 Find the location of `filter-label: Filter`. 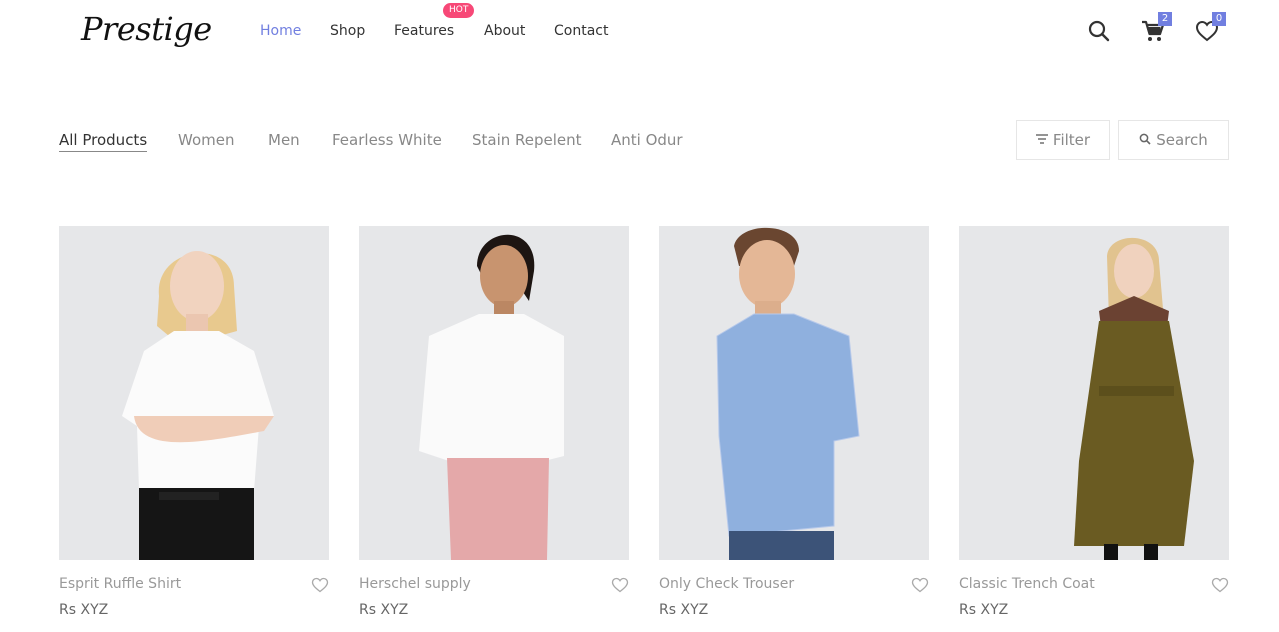

filter-label: Filter is located at coordinates (1071, 140).